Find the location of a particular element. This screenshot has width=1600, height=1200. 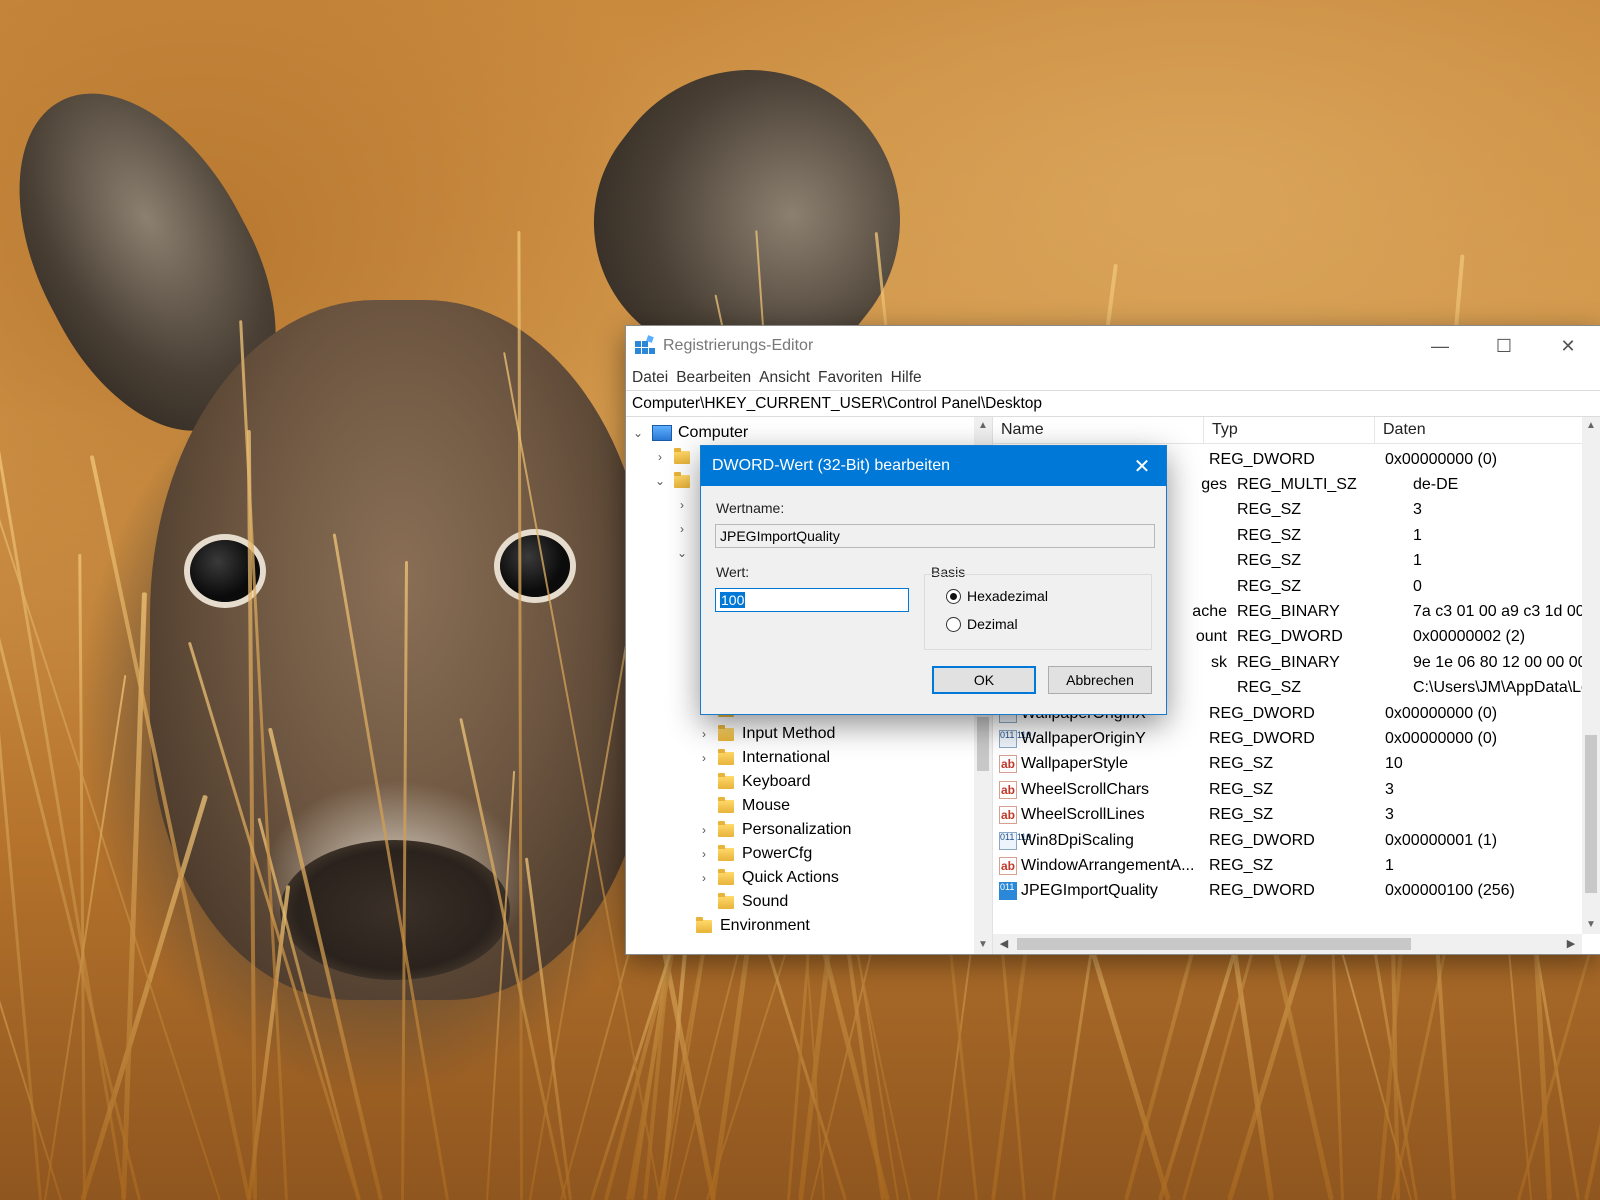

tree-item-computer: ⌄ Computer is located at coordinates (689, 433).